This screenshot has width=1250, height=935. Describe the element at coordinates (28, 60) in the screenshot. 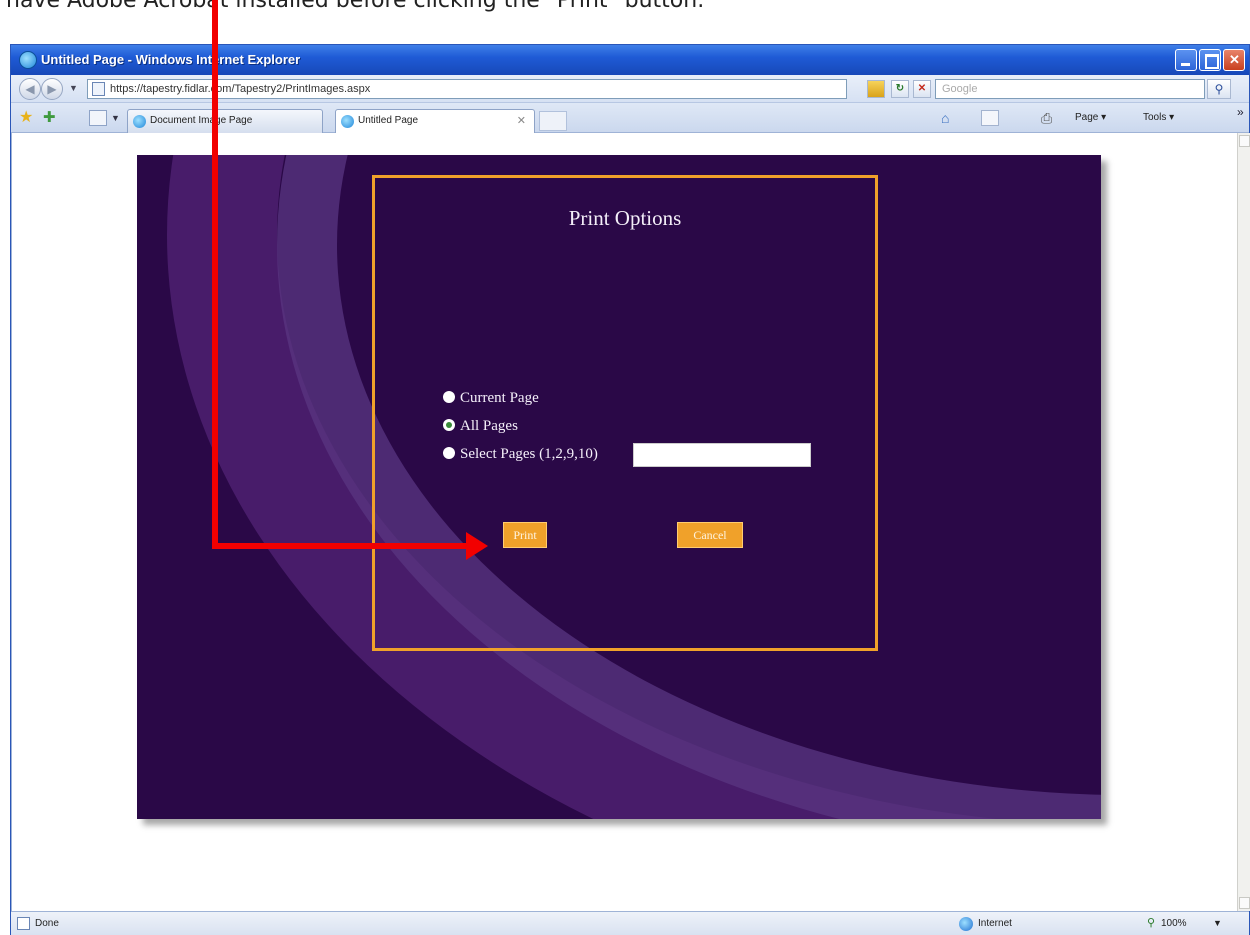

I see `ie-icon` at that location.